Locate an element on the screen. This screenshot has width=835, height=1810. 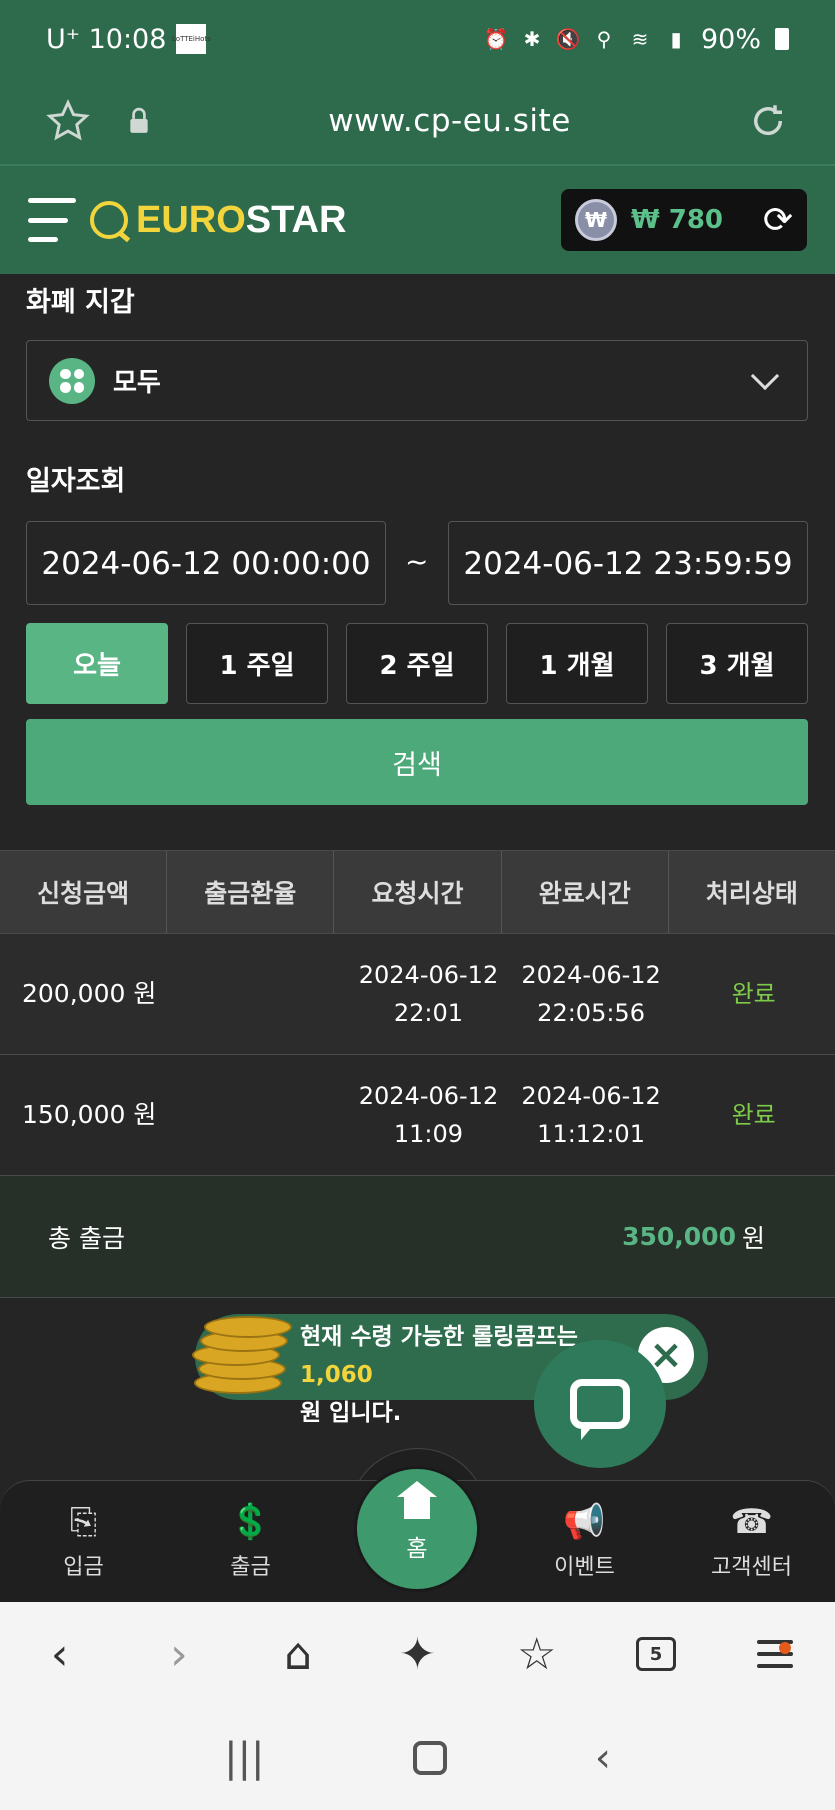
nav-home-label: 홈 is located at coordinates (417, 1549).